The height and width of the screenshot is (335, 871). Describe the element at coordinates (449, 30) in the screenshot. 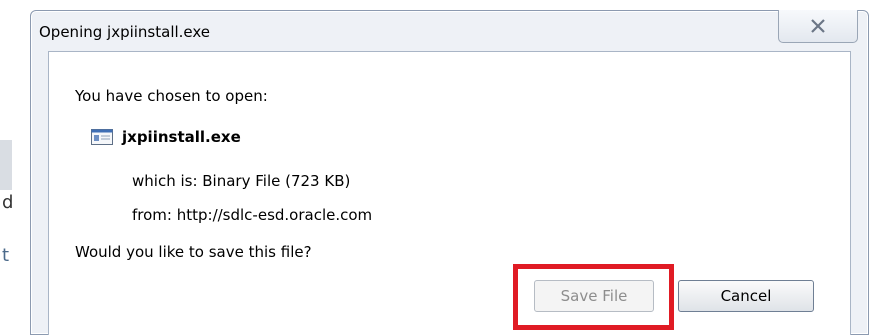

I see `dialog-titlebar: Opening jxpiinstall.exe` at that location.